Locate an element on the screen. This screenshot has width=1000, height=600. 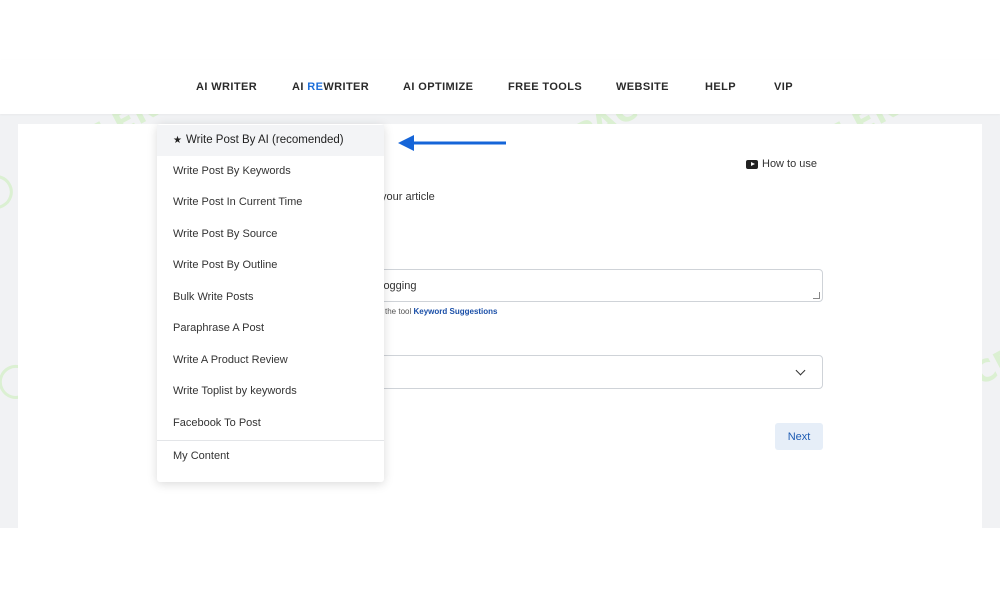
chevron-down-icon is located at coordinates (800, 370).